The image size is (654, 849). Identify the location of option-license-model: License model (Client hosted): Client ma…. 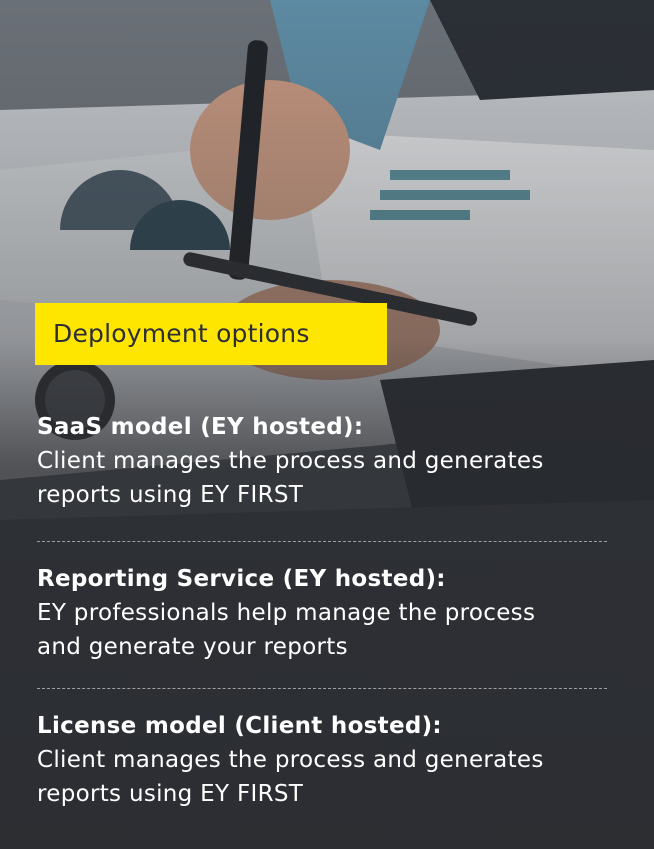
(332, 760).